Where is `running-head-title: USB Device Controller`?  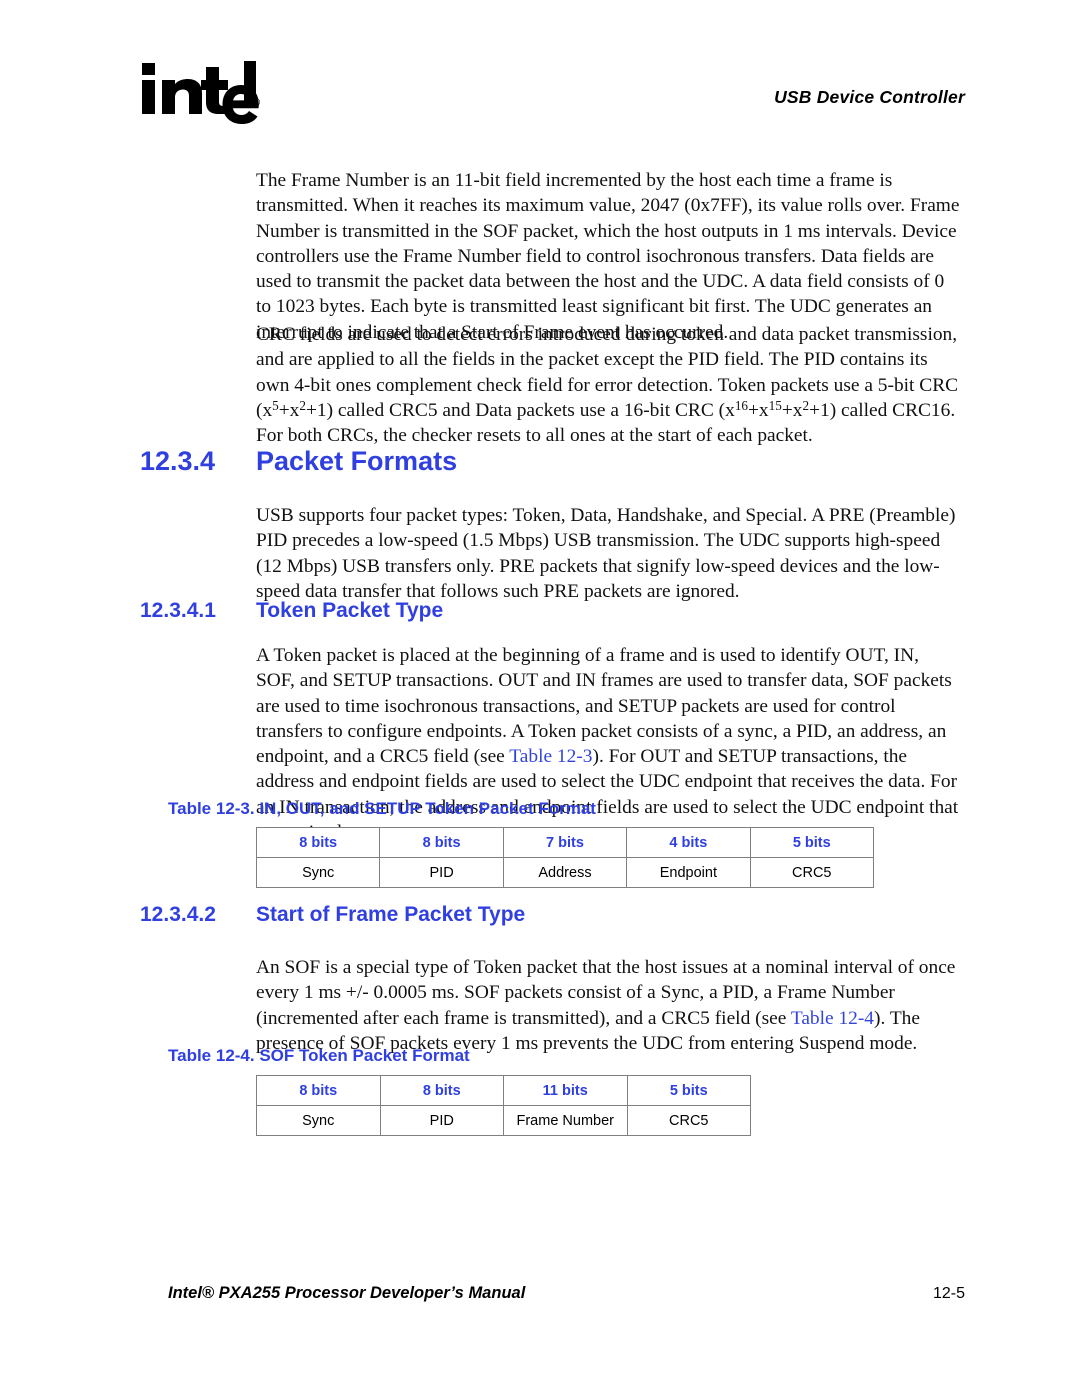 running-head-title: USB Device Controller is located at coordinates (869, 97).